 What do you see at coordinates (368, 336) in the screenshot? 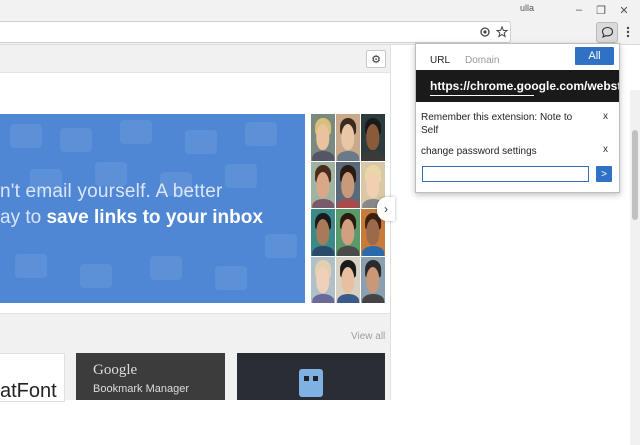
I see `view-all-link: View all` at bounding box center [368, 336].